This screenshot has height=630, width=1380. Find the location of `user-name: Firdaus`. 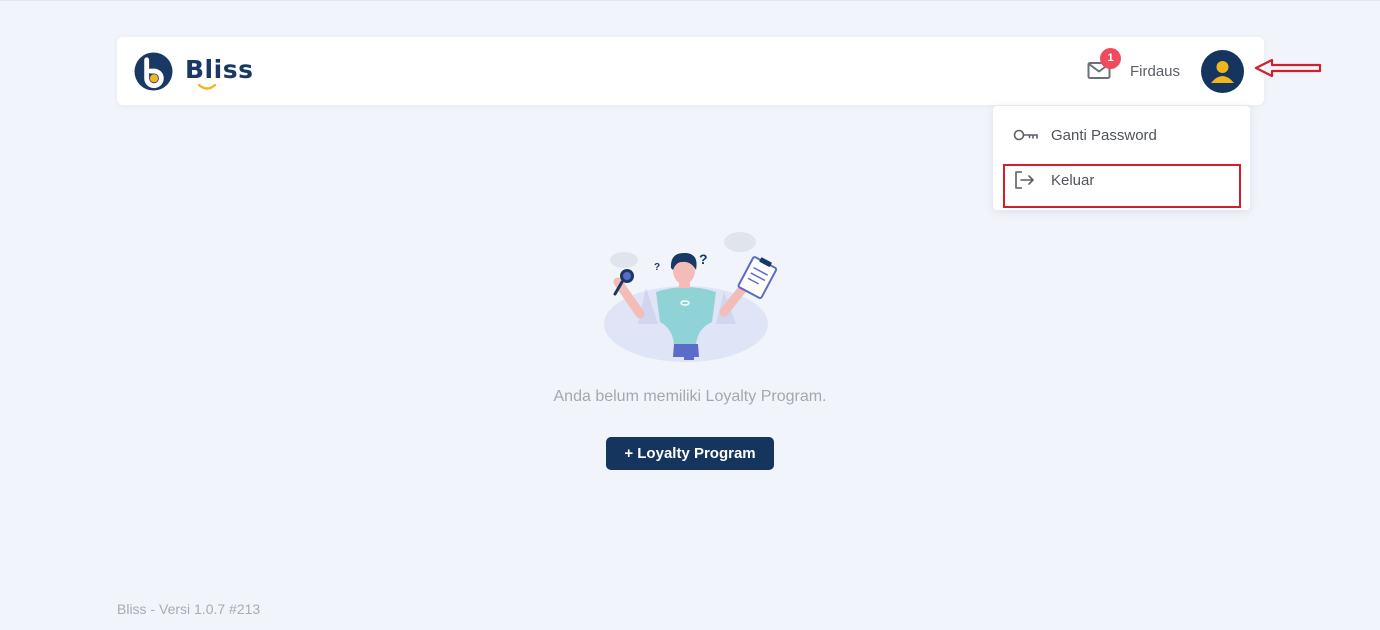

user-name: Firdaus is located at coordinates (1155, 71).